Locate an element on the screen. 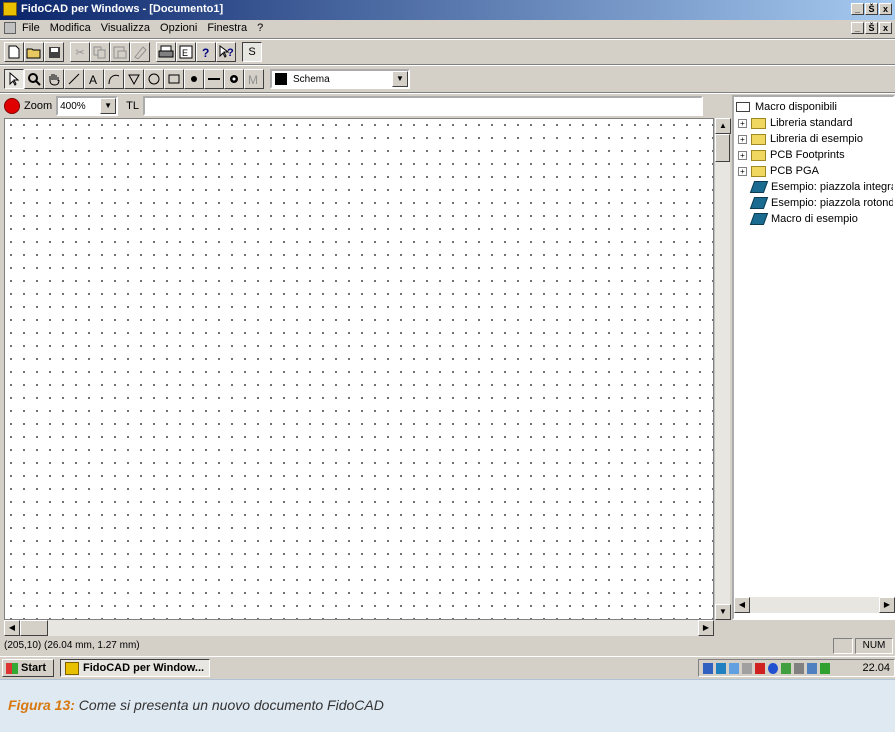 The width and height of the screenshot is (895, 732). menu-help: ? is located at coordinates (260, 28).